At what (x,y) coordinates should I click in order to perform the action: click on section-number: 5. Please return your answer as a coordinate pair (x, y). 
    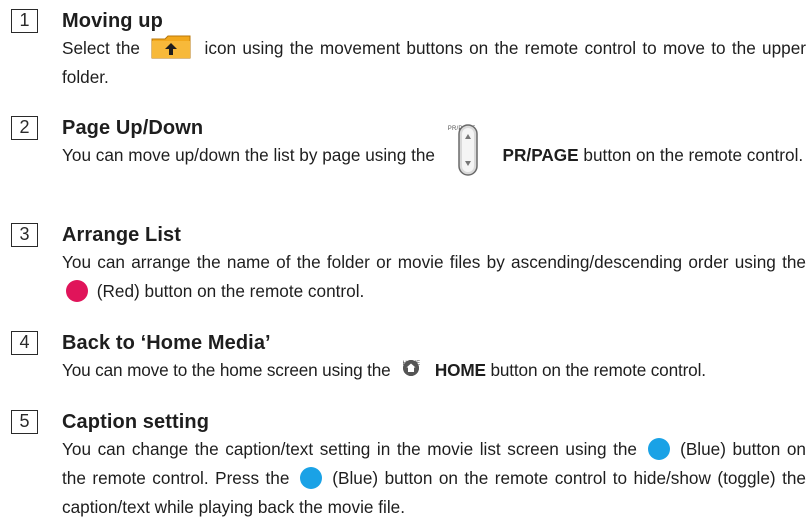
    Looking at the image, I should click on (24, 422).